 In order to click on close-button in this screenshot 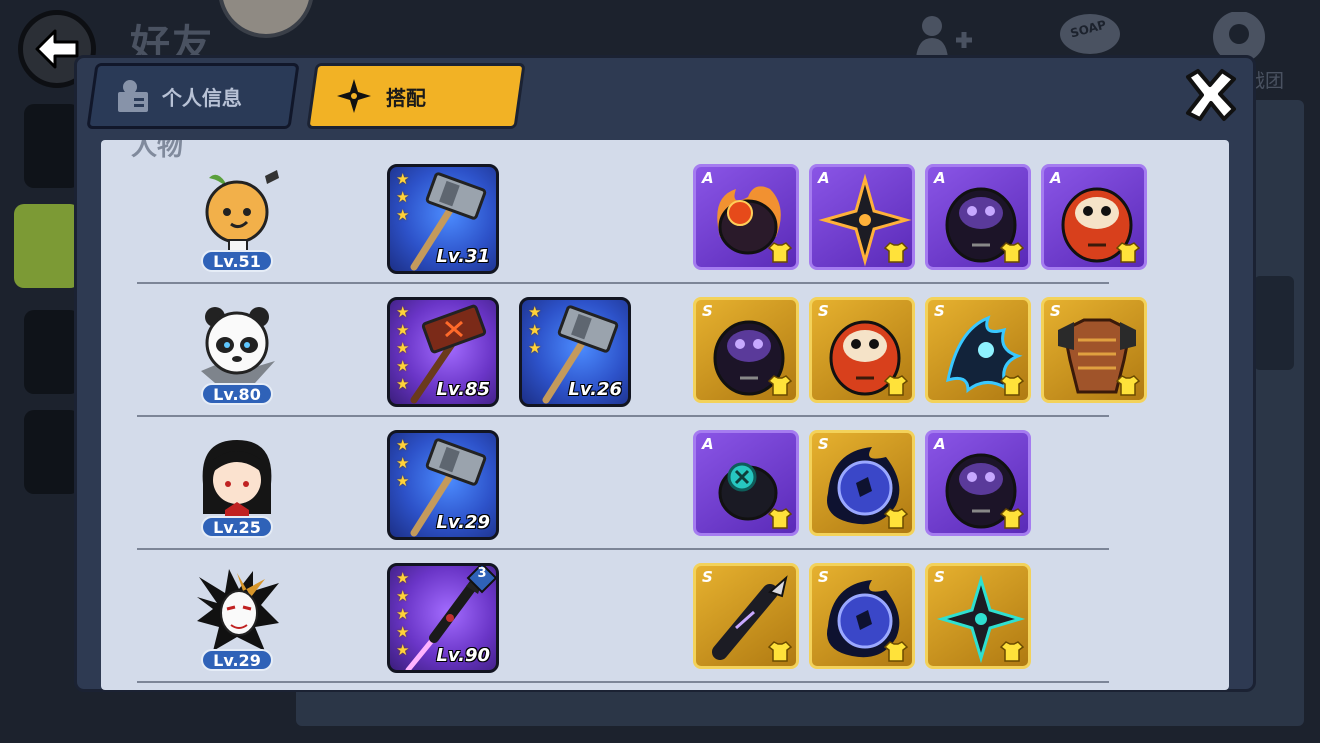, I will do `click(1210, 95)`.